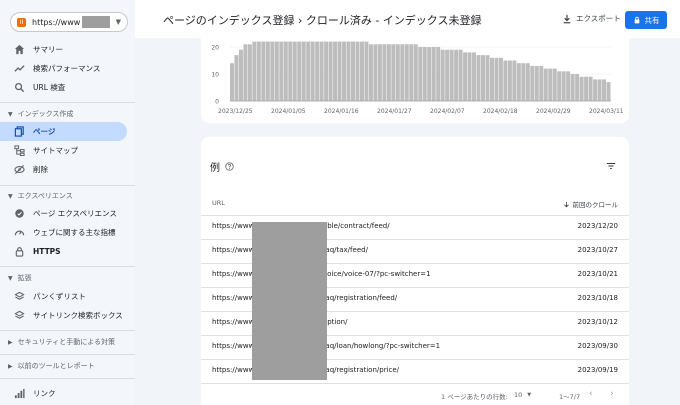  Describe the element at coordinates (40, 114) in the screenshot. I see `section-index: ▼ インデックス作成` at that location.